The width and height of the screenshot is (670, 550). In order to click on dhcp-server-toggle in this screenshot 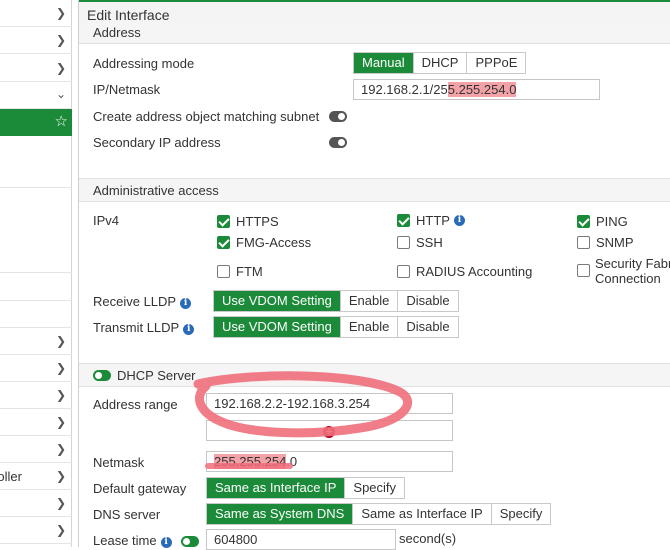, I will do `click(102, 375)`.